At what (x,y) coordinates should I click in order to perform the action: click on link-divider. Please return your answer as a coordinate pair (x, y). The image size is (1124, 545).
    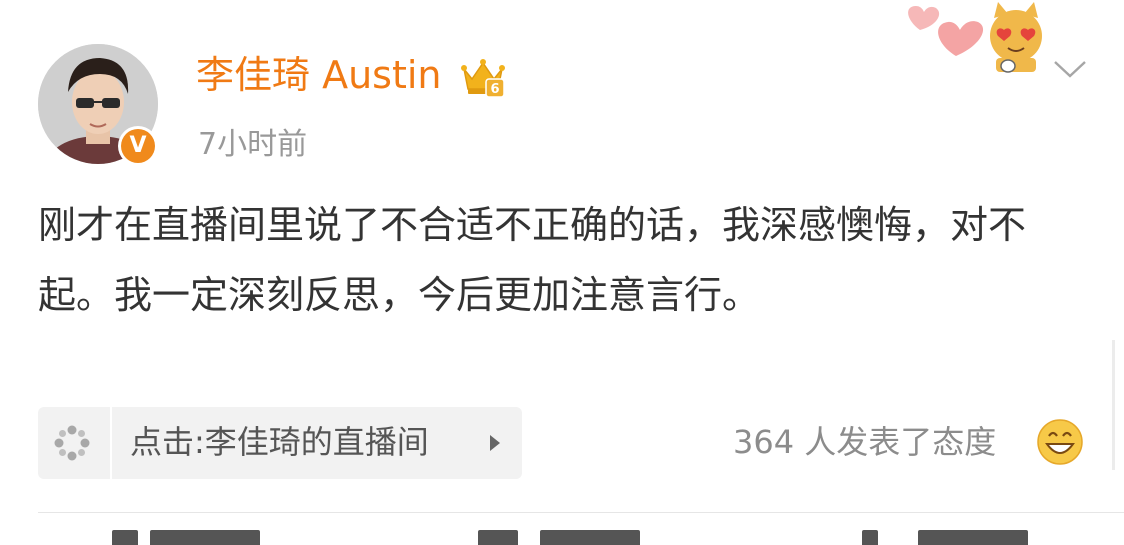
    Looking at the image, I should click on (111, 443).